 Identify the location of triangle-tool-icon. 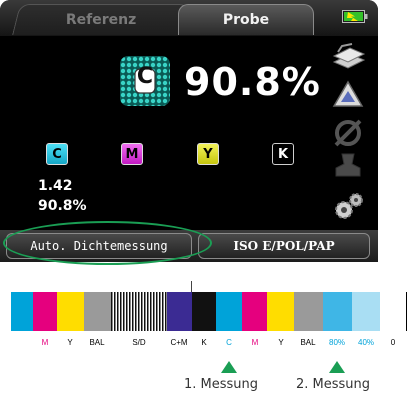
(348, 95).